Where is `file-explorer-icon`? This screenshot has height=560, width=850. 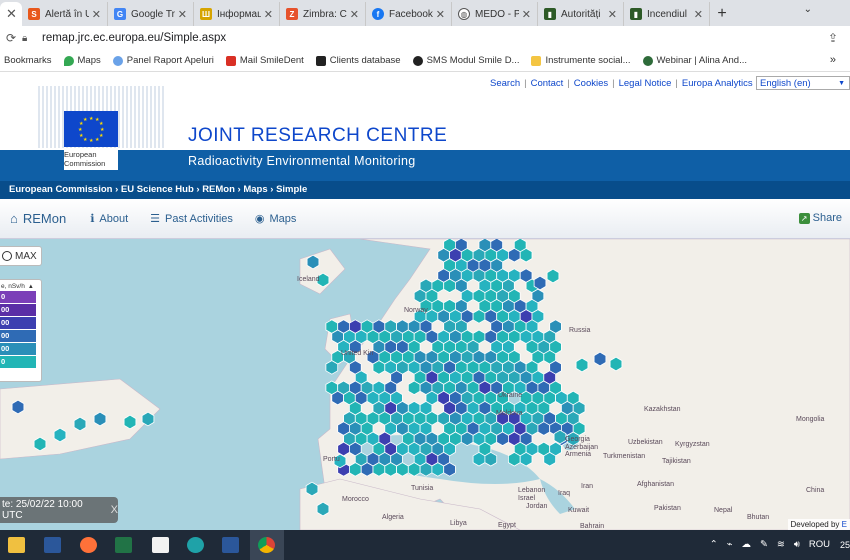
file-explorer-icon is located at coordinates (16, 545).